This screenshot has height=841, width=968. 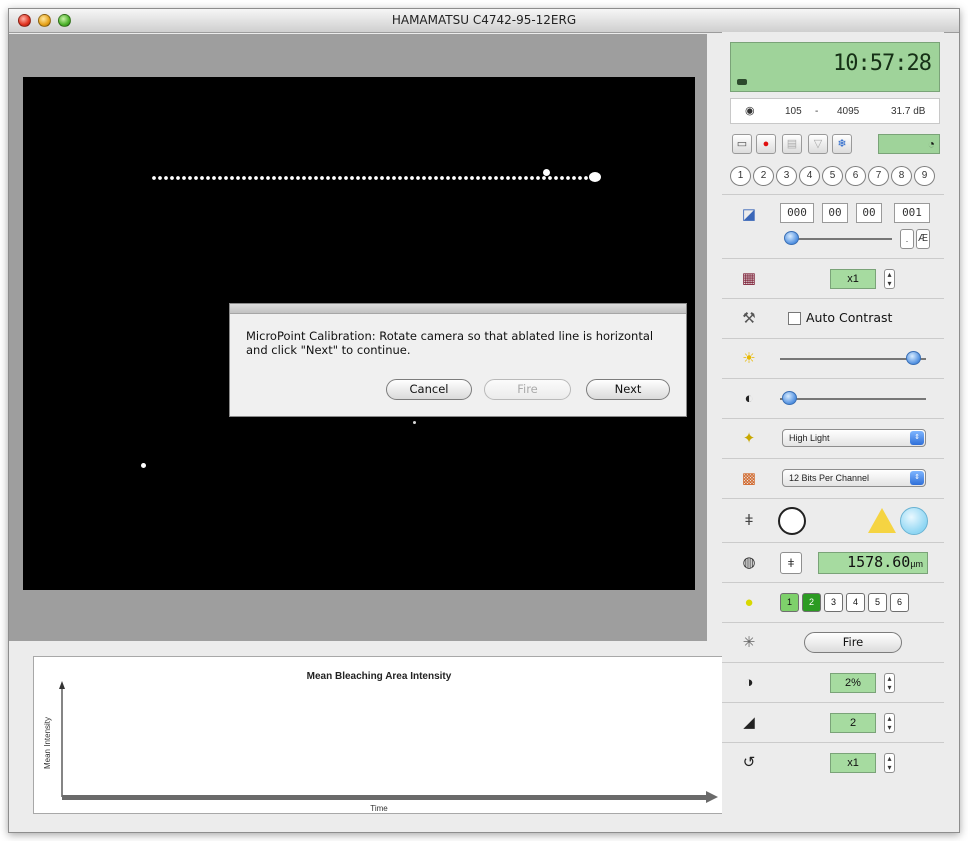 What do you see at coordinates (854, 478) in the screenshot?
I see `bit-depth-select: 12 Bits Per Channel ⇕` at bounding box center [854, 478].